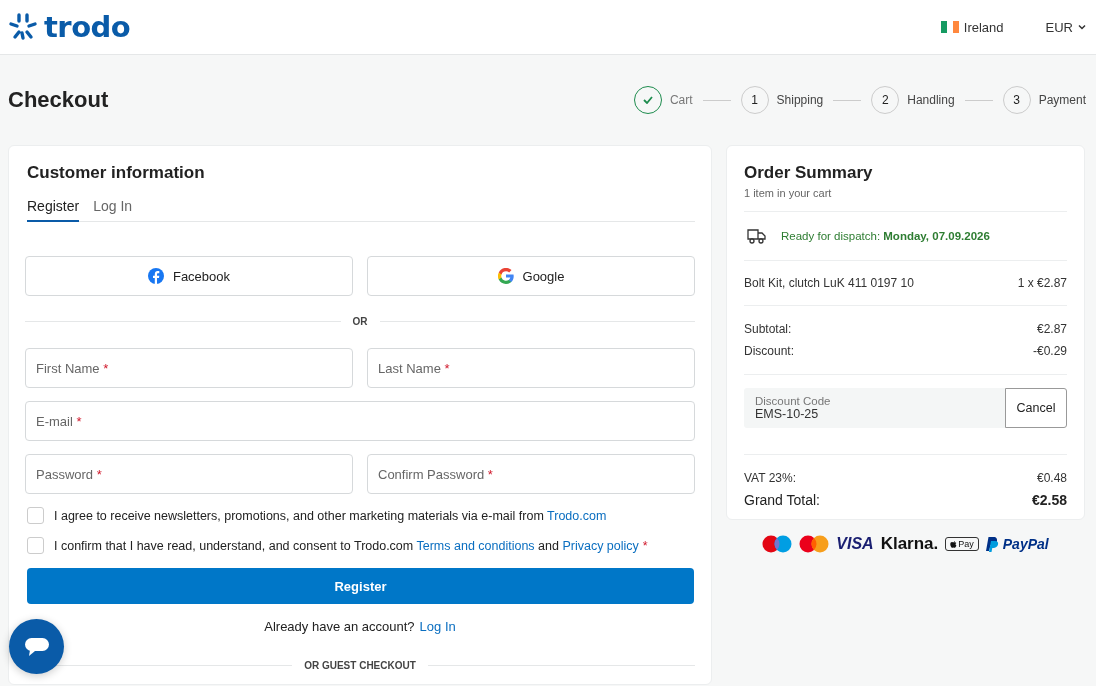 The image size is (1096, 686). What do you see at coordinates (87, 27) in the screenshot?
I see `logo-text: trodo` at bounding box center [87, 27].